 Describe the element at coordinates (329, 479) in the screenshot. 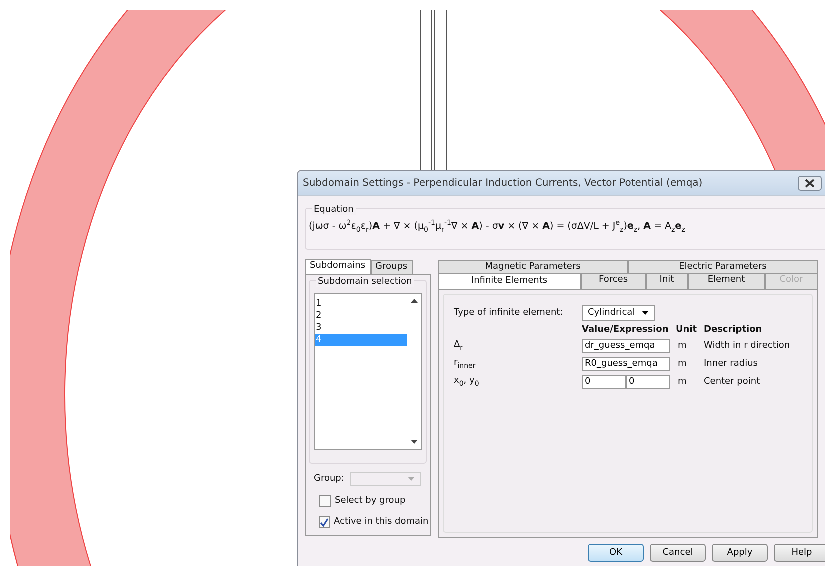

I see `field-label: Group:` at that location.